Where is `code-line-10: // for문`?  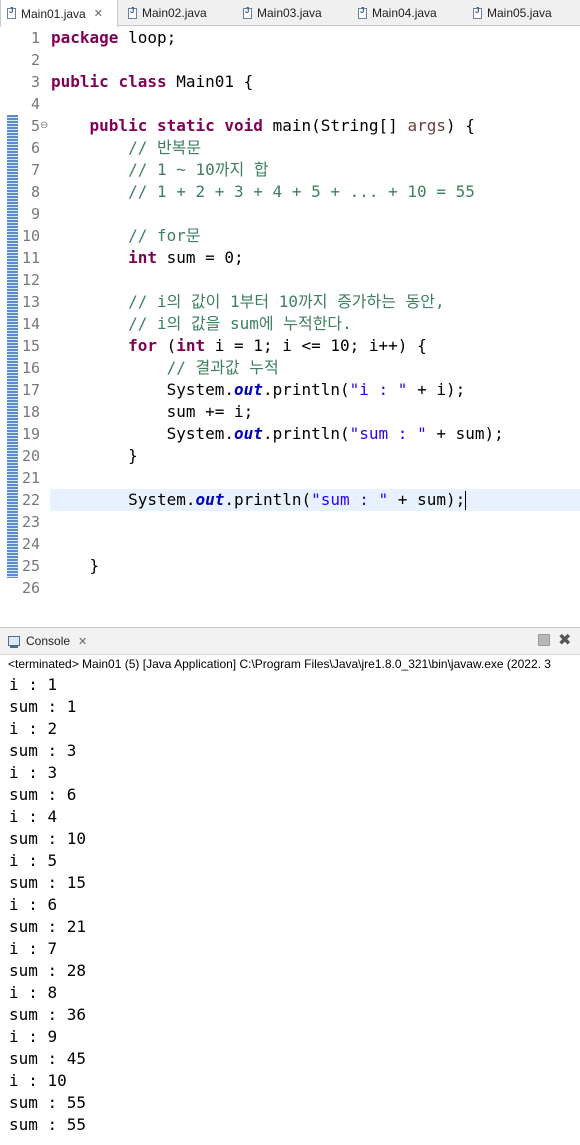 code-line-10: // for문 is located at coordinates (126, 236).